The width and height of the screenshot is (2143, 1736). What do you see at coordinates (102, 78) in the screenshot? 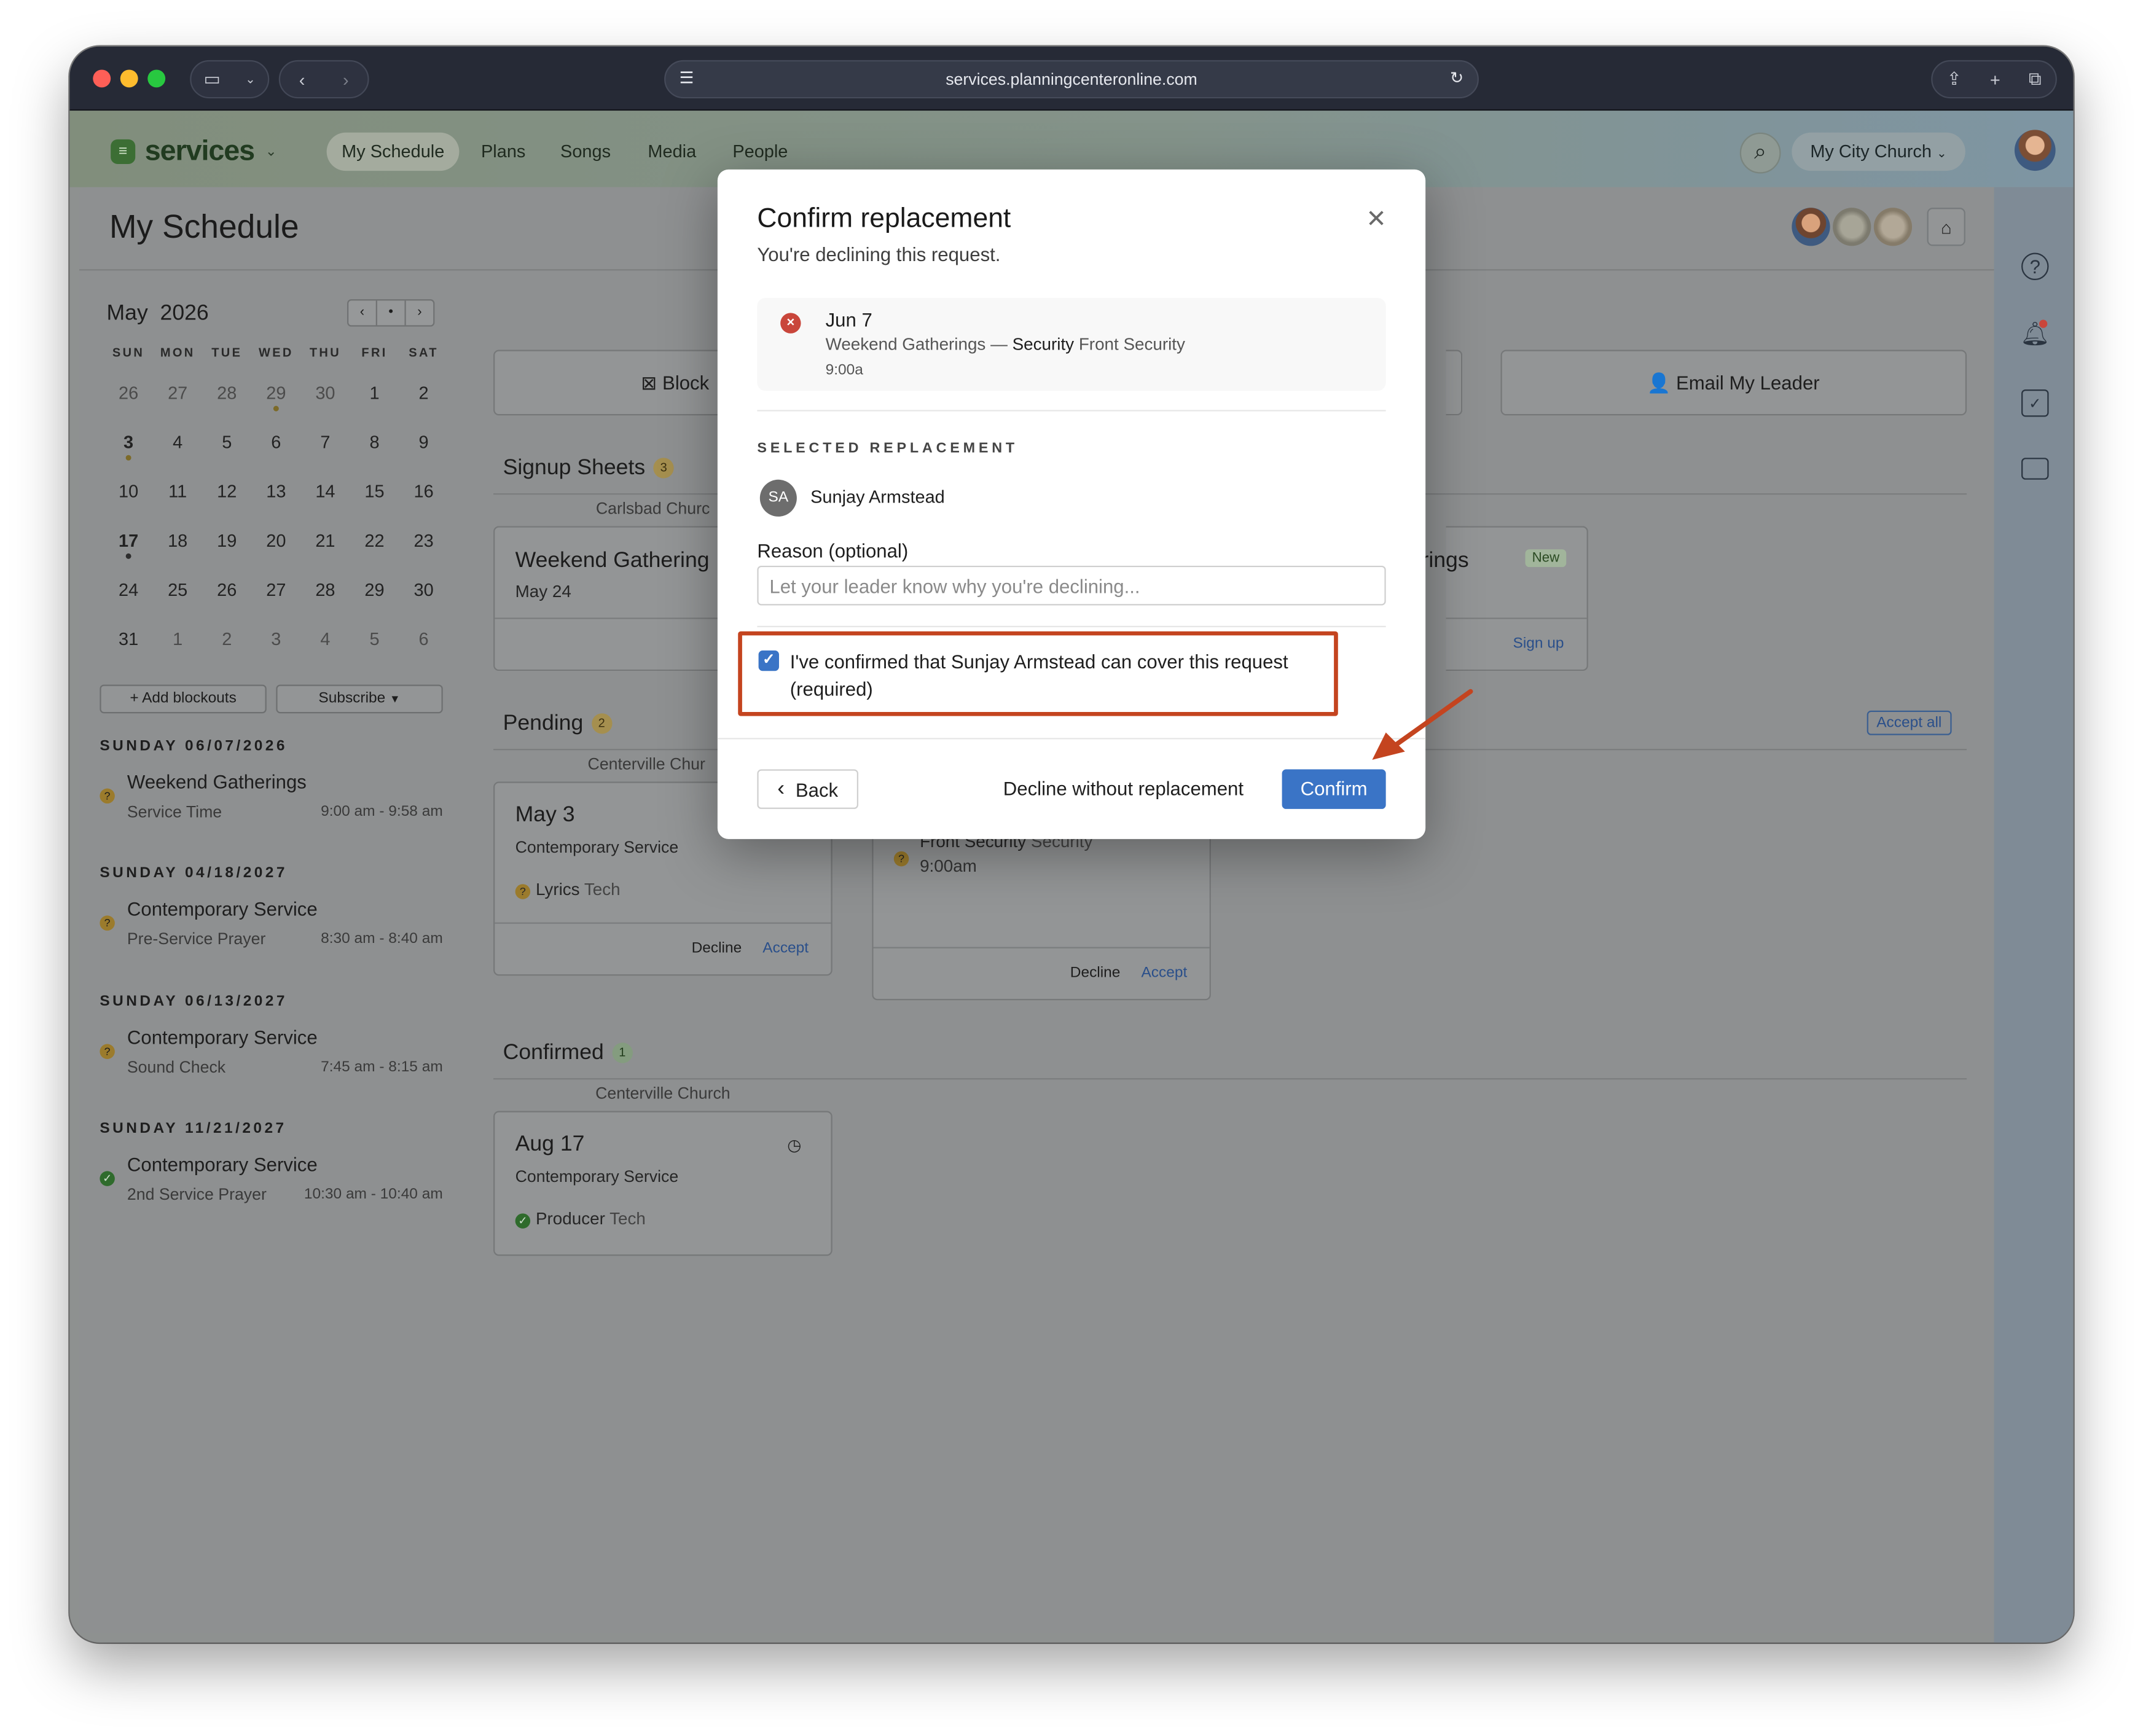
I see `close-window-button` at bounding box center [102, 78].